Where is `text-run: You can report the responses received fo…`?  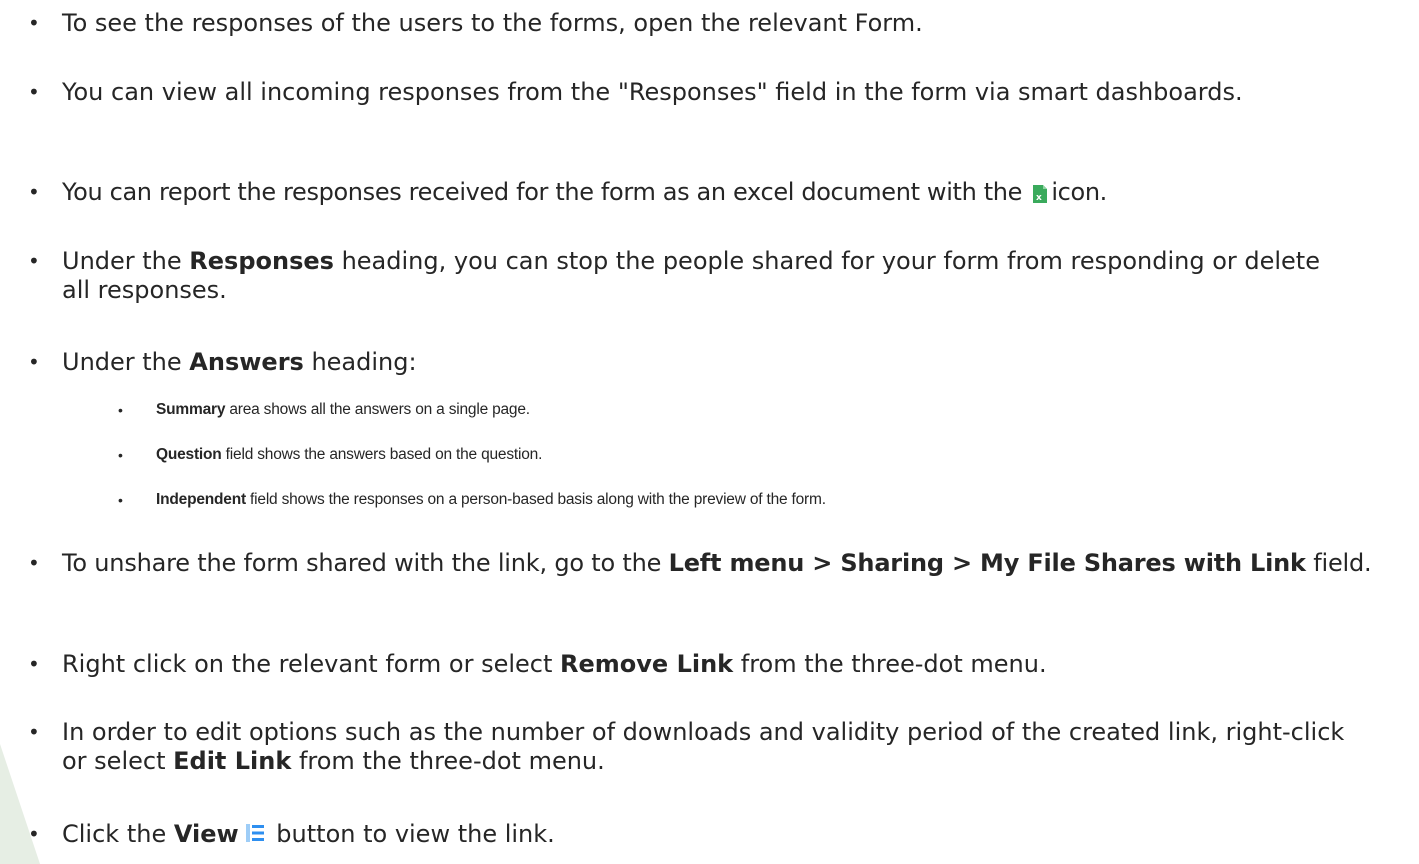
text-run: You can report the responses received fo… is located at coordinates (546, 192).